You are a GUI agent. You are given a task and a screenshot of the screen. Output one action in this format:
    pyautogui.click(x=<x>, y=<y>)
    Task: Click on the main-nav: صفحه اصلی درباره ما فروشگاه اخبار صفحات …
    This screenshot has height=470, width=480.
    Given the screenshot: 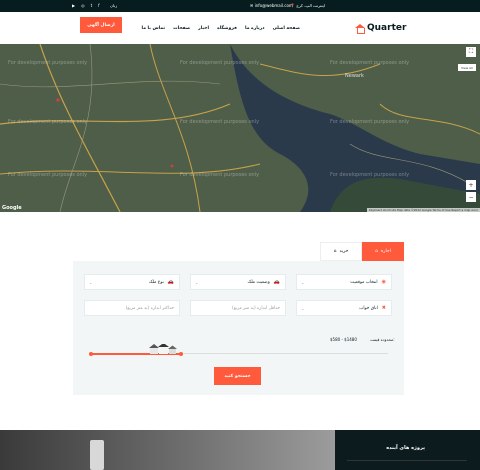 What is the action you would take?
    pyautogui.click(x=221, y=28)
    